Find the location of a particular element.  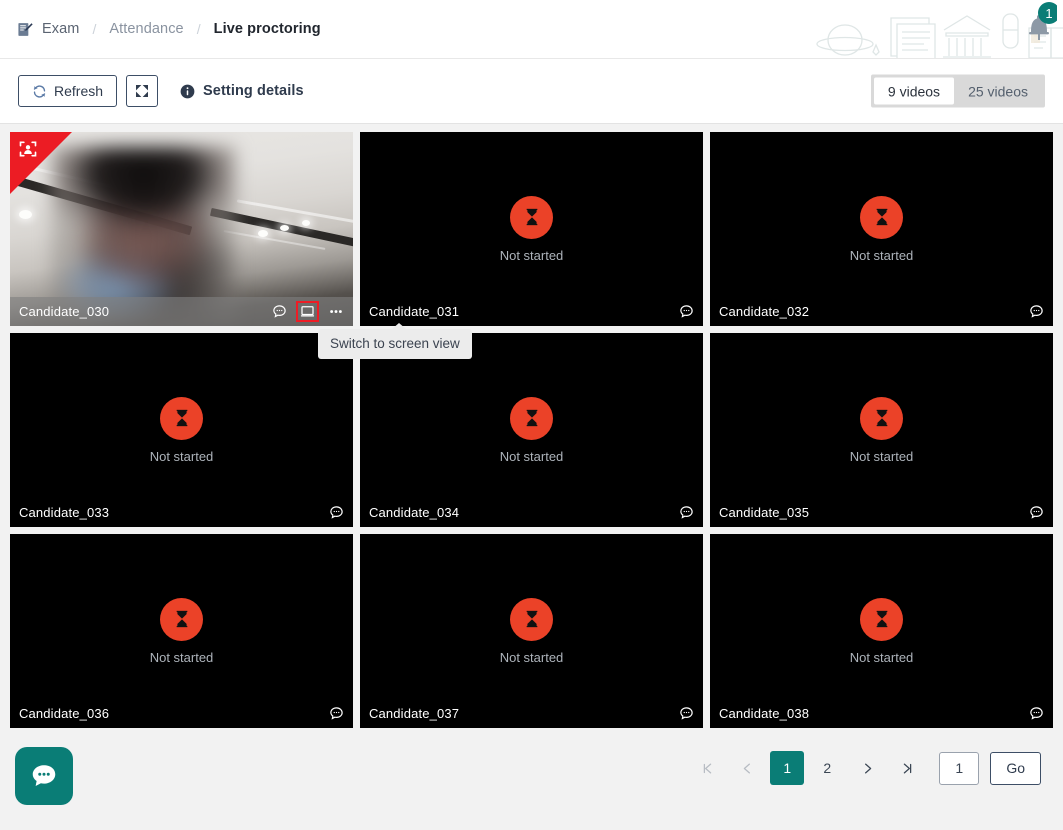

tile-candidate-name: Candidate_030 is located at coordinates (64, 311).